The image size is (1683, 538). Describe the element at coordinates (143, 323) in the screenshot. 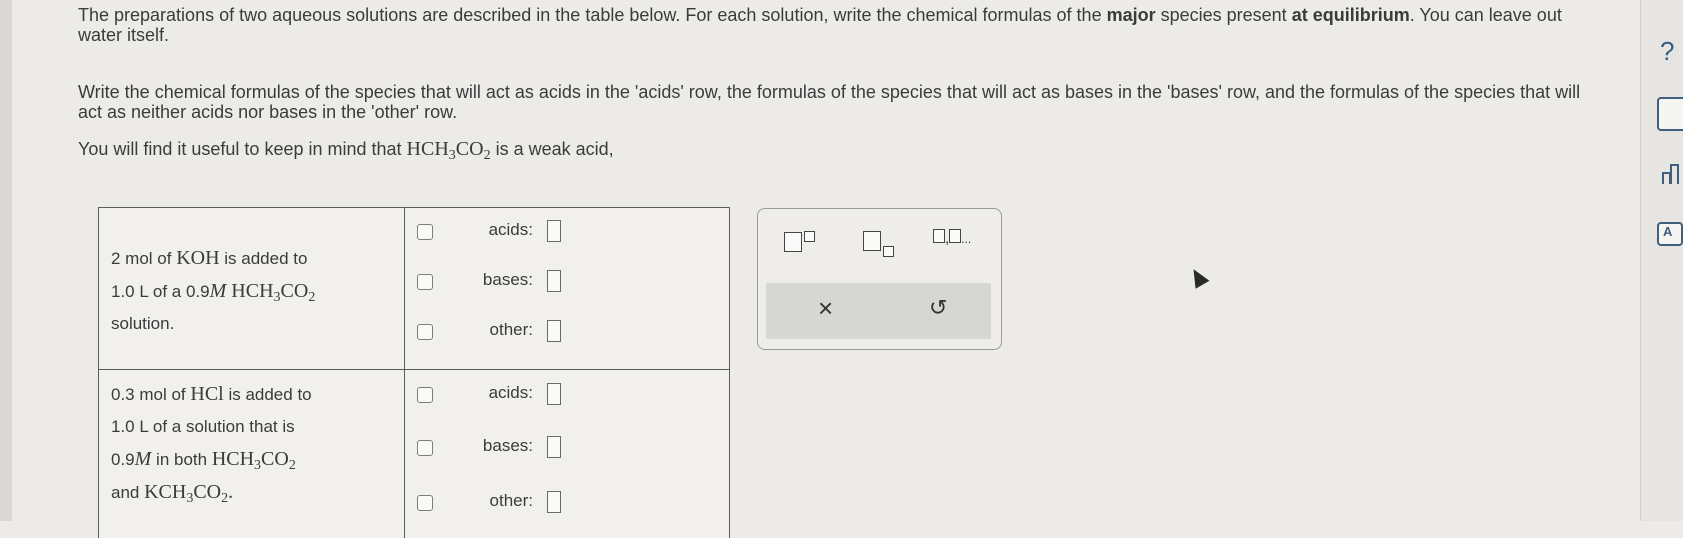

I see `q1-text: solution.` at that location.